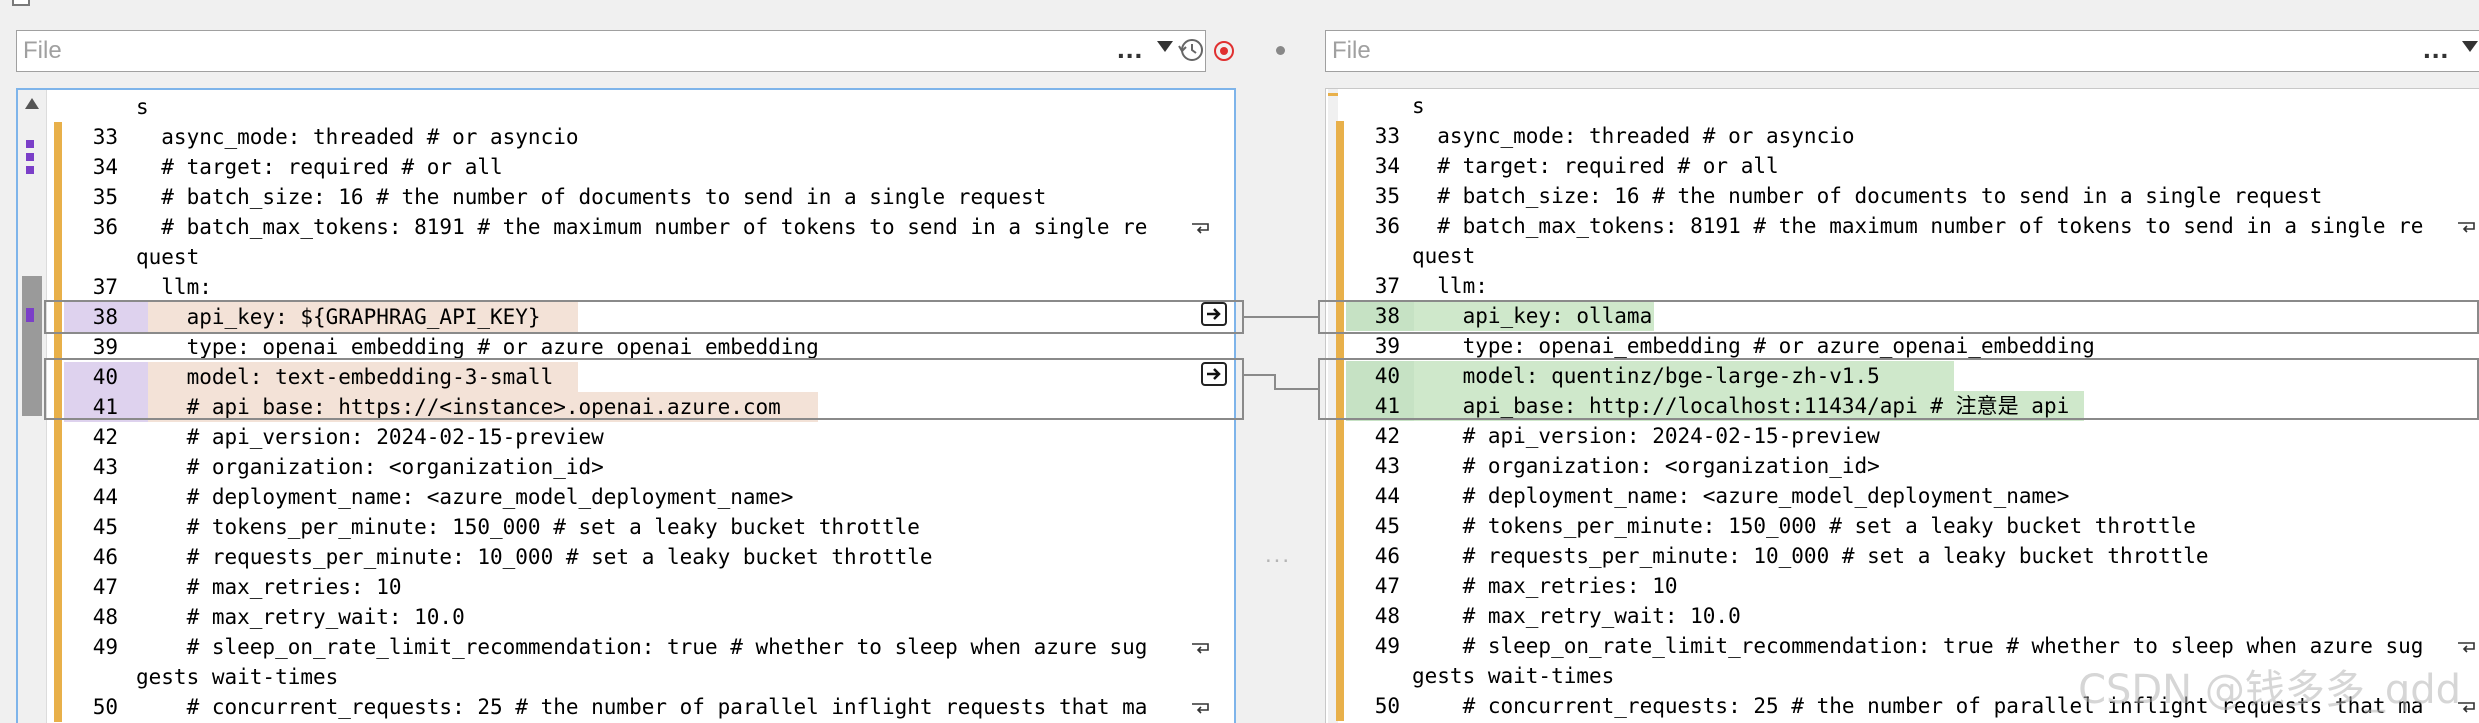 The image size is (2479, 723). Describe the element at coordinates (1191, 50) in the screenshot. I see `history-icon` at that location.